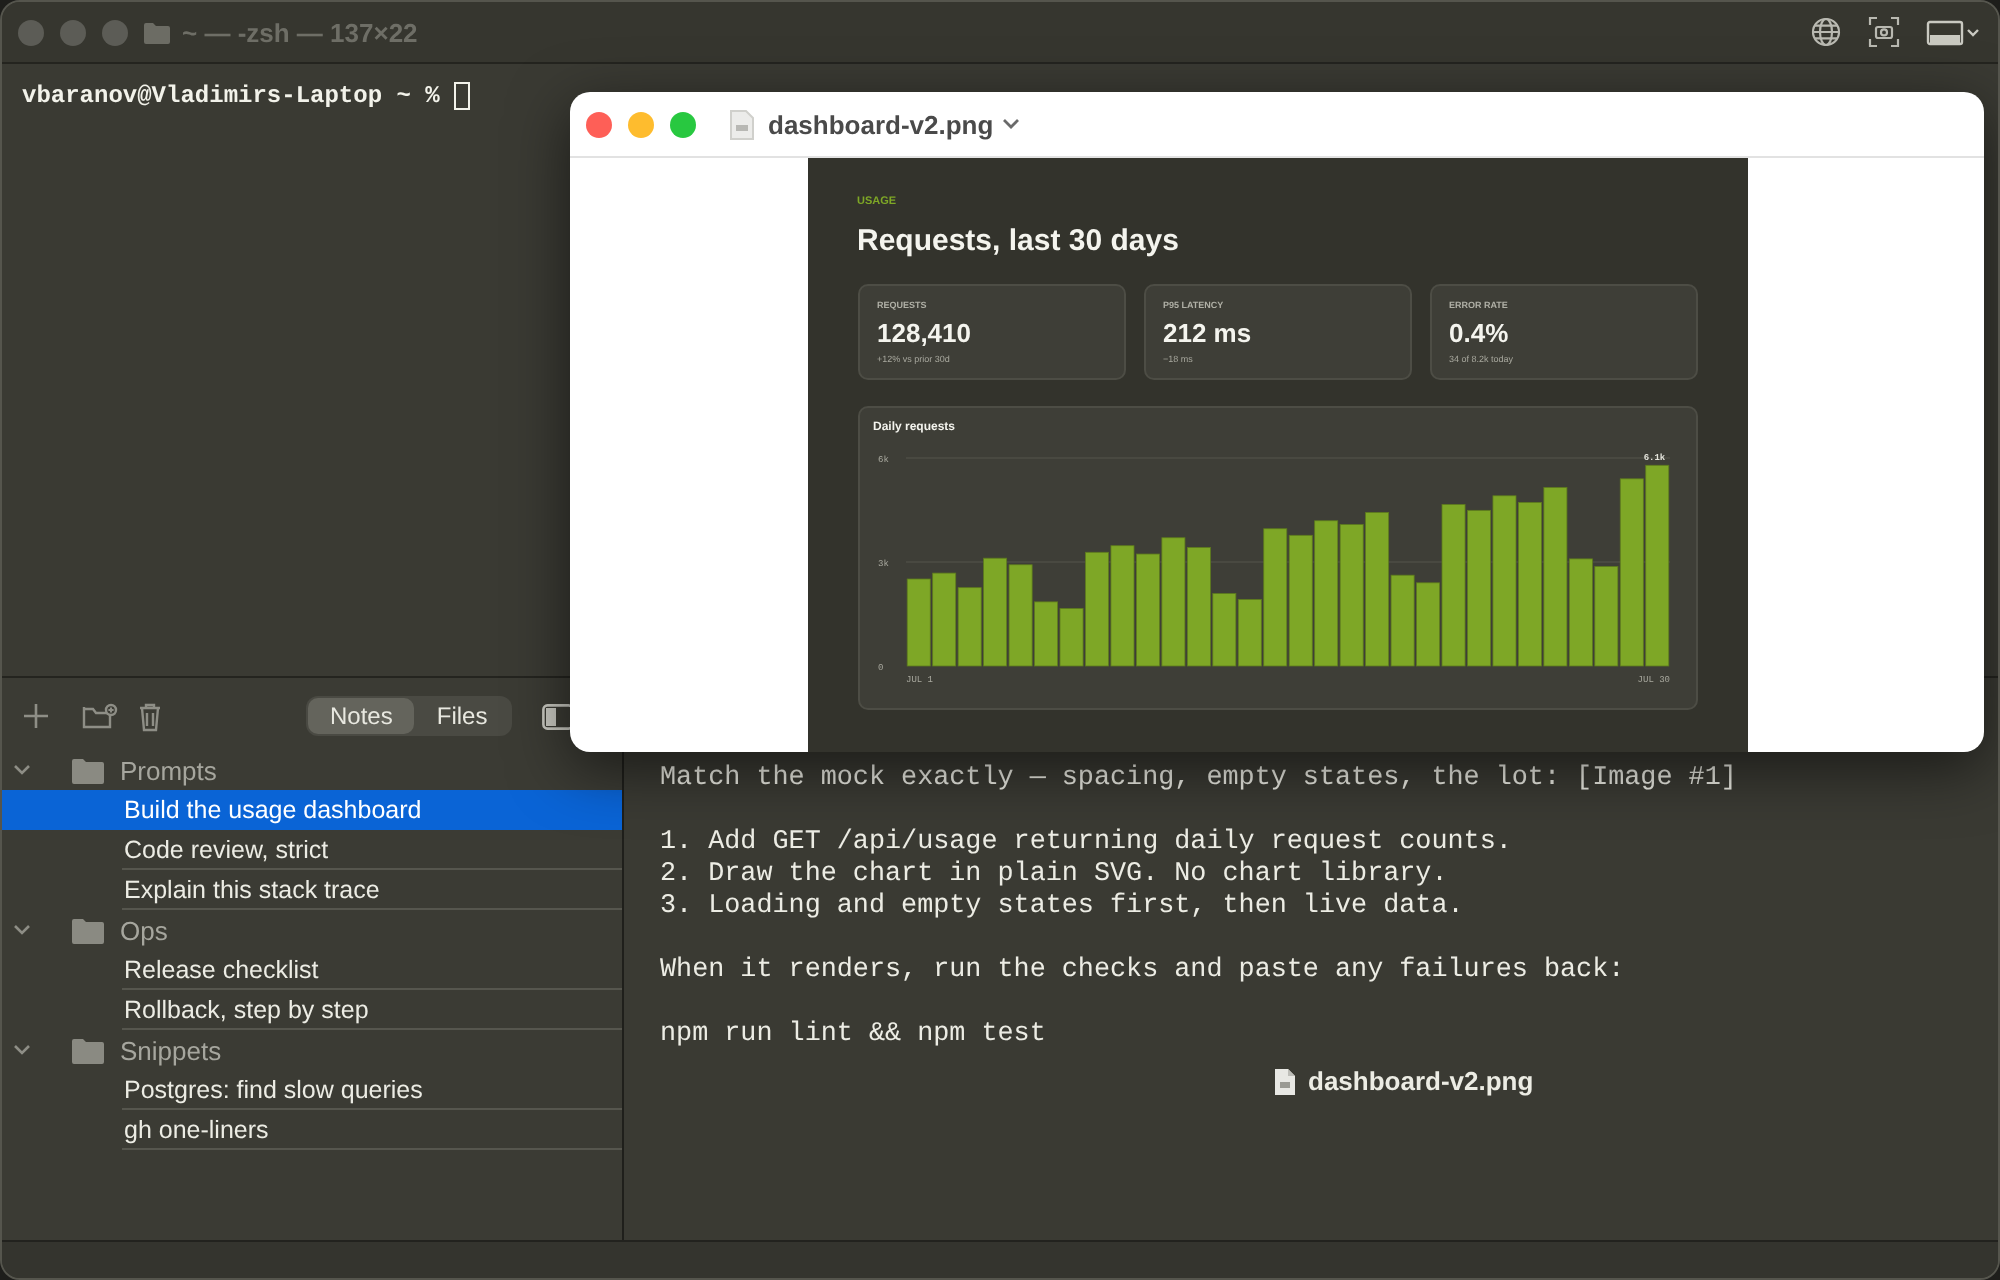 The height and width of the screenshot is (1280, 2000). What do you see at coordinates (1143, 972) in the screenshot?
I see `terminal-text: When it renders, run the checks and paste any failures back:` at bounding box center [1143, 972].